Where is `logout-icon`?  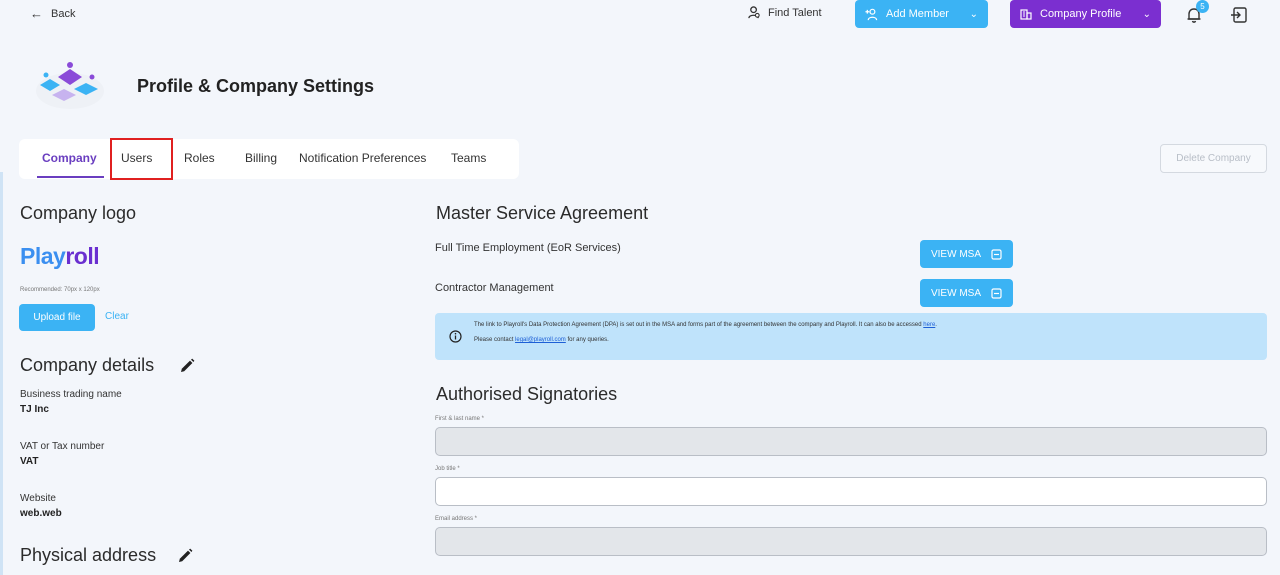 logout-icon is located at coordinates (1239, 15).